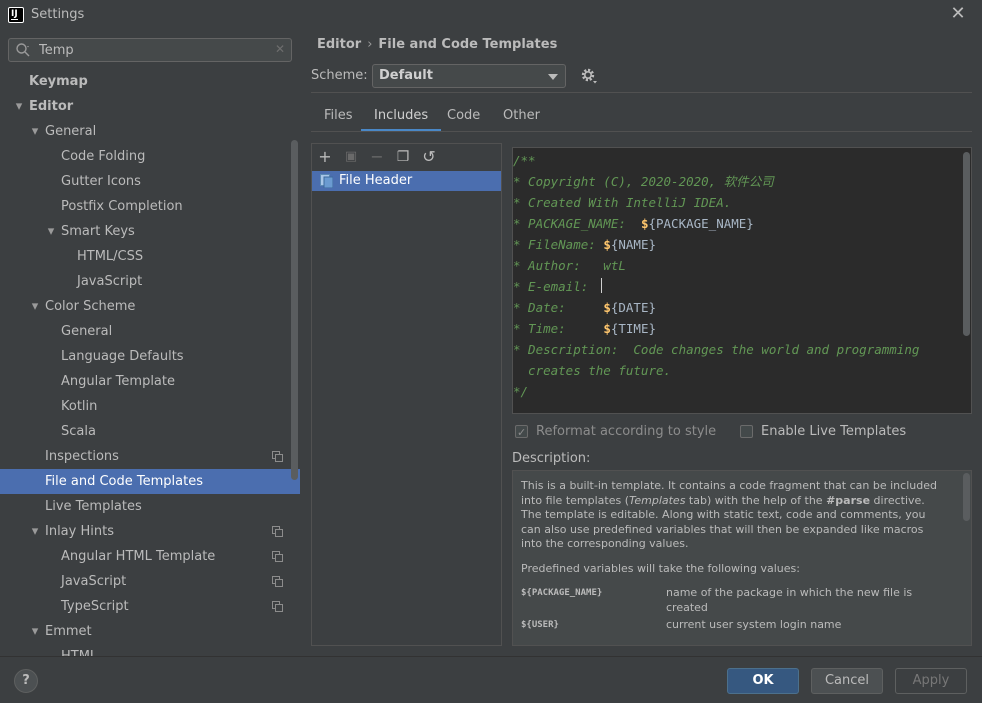  Describe the element at coordinates (150, 650) in the screenshot. I see `sidebar-item-html: HTML` at that location.